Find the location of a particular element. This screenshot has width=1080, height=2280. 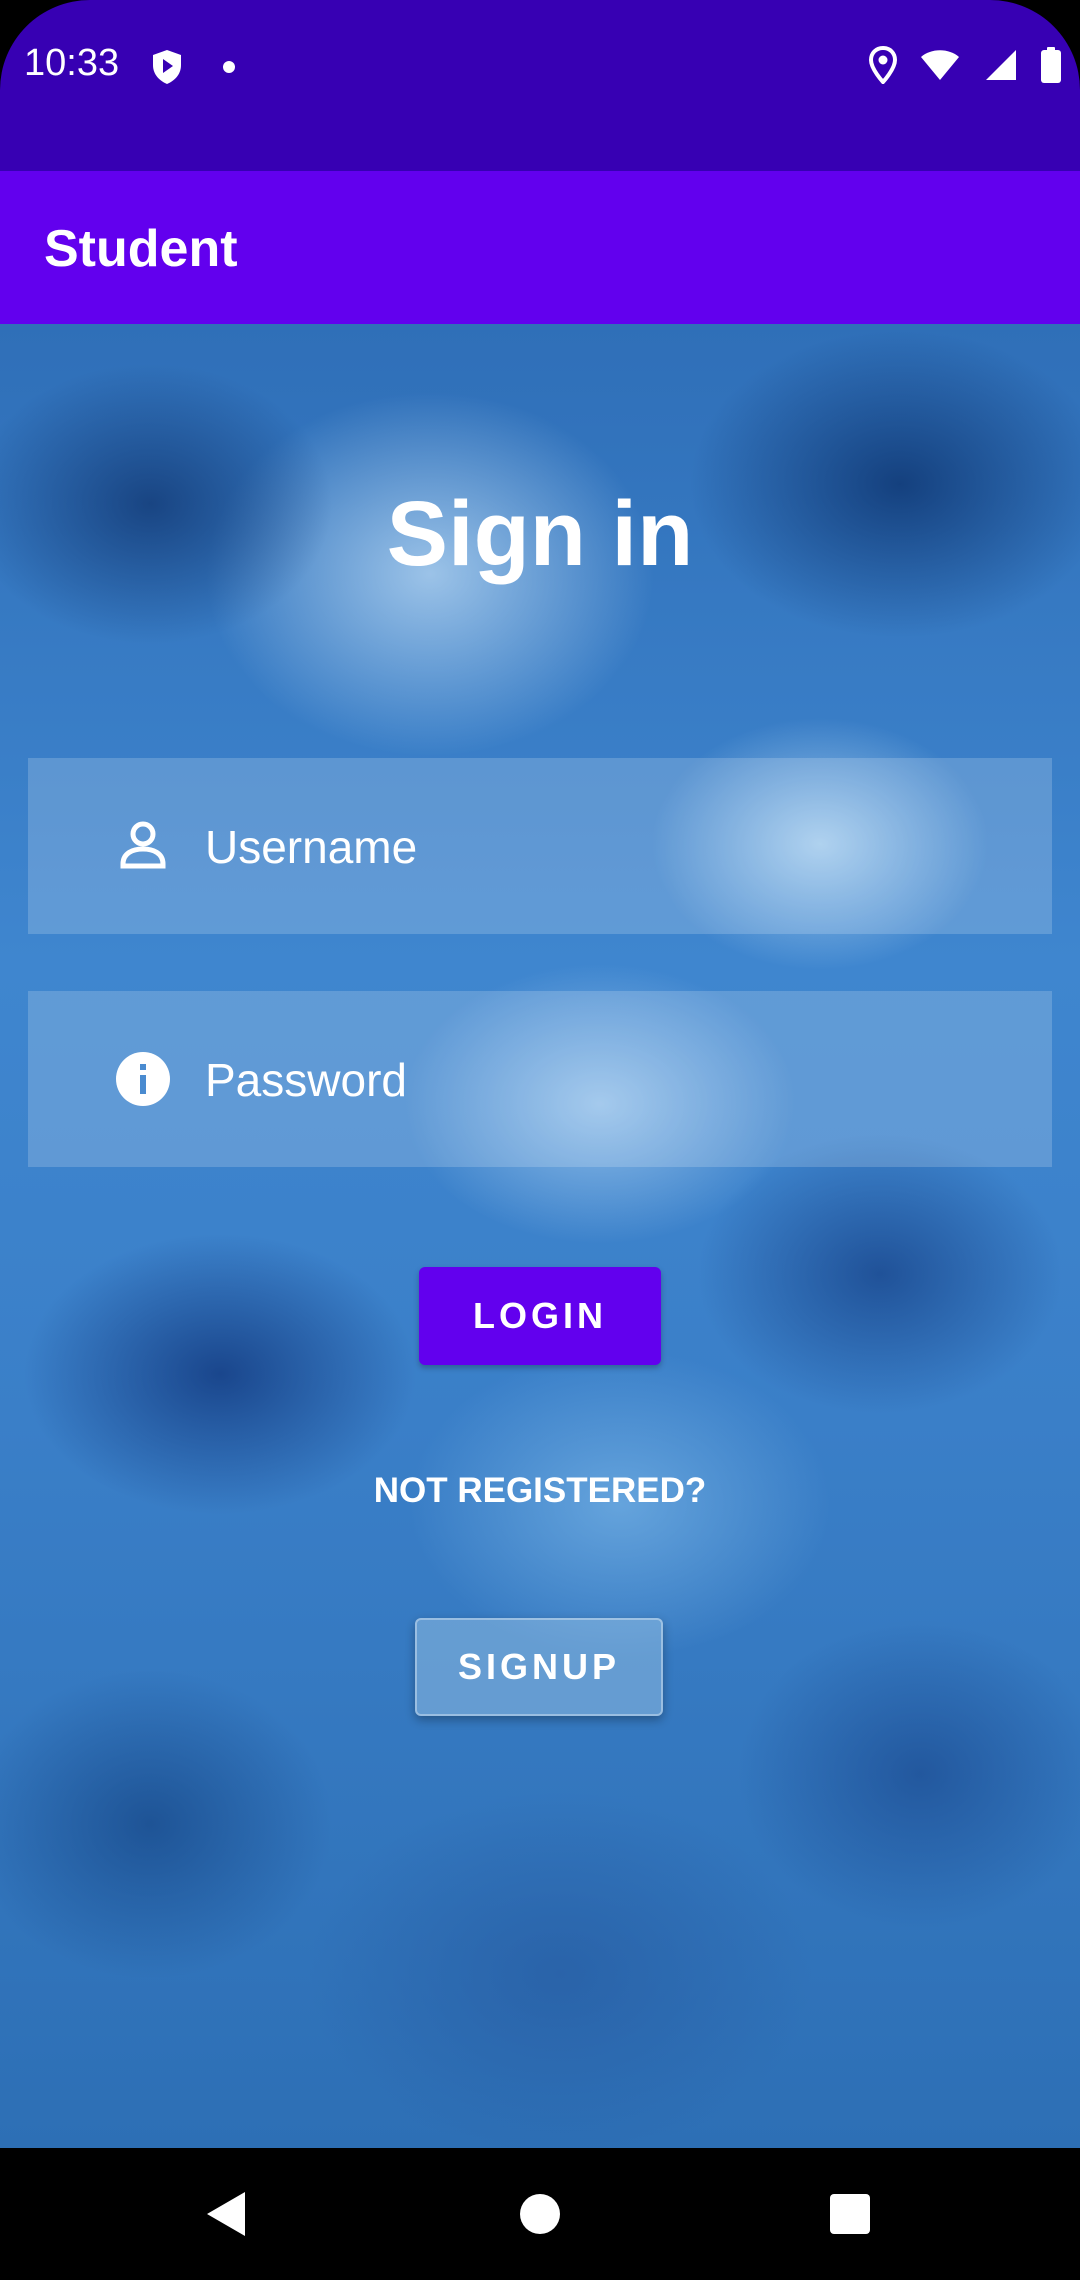

not-registered-label: NOT REGISTERED? is located at coordinates (540, 1490).